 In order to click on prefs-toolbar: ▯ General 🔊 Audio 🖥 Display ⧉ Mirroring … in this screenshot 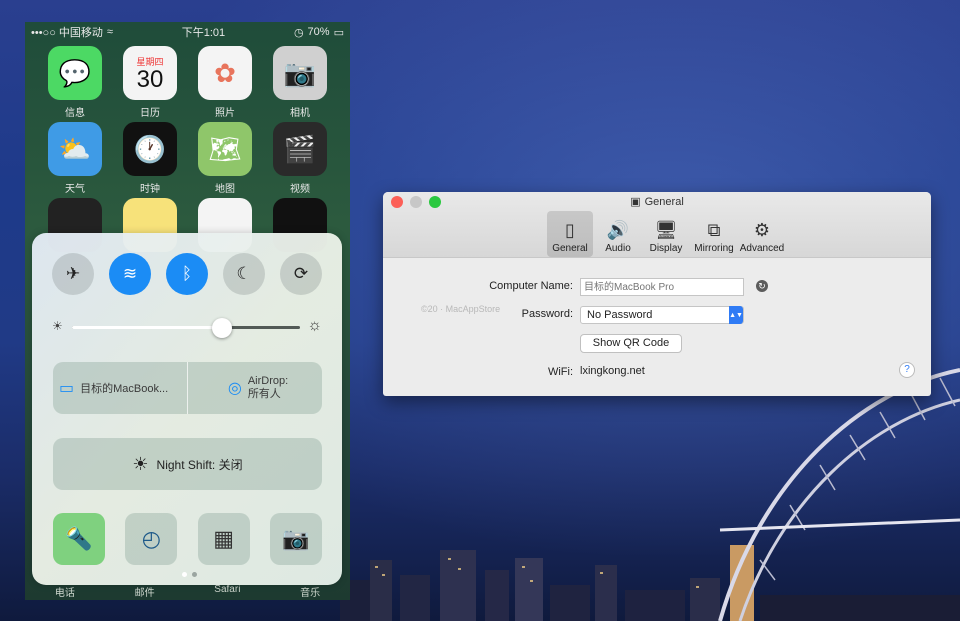, I will do `click(666, 234)`.